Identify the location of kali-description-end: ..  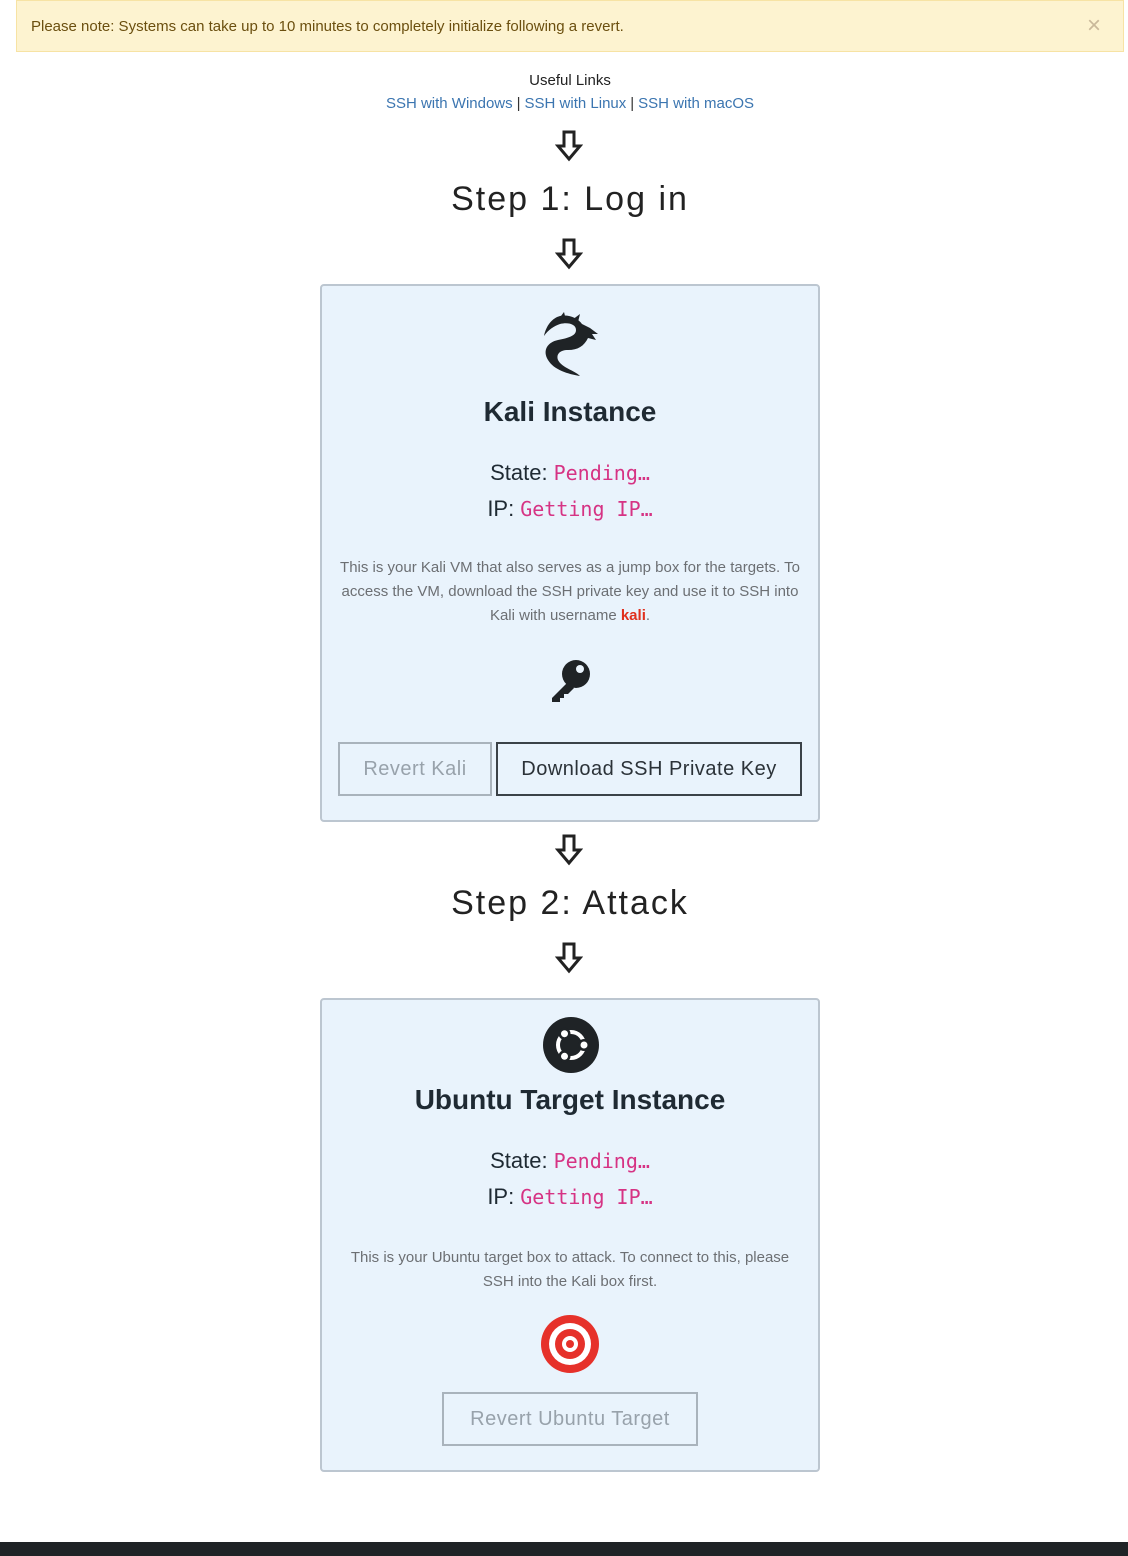
(648, 615).